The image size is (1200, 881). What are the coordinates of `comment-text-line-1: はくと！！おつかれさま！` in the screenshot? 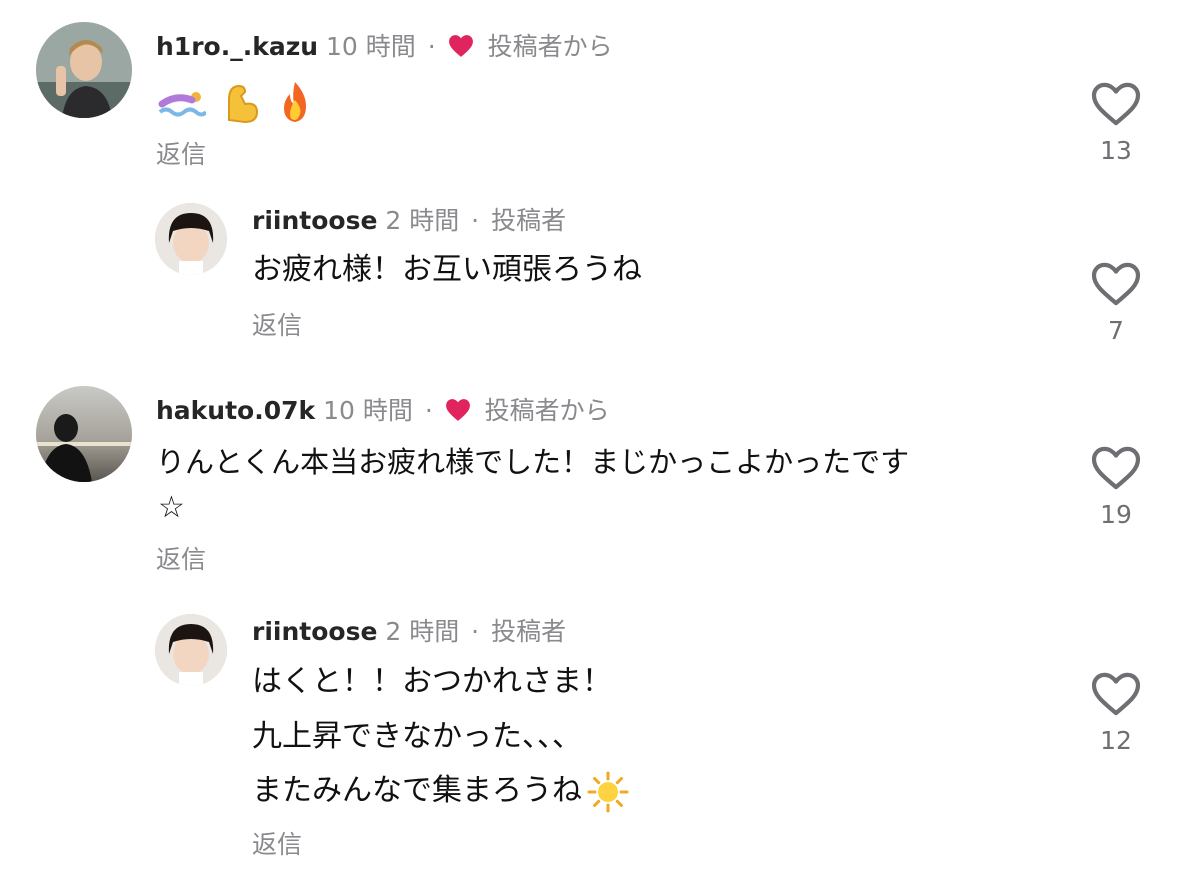 It's located at (432, 681).